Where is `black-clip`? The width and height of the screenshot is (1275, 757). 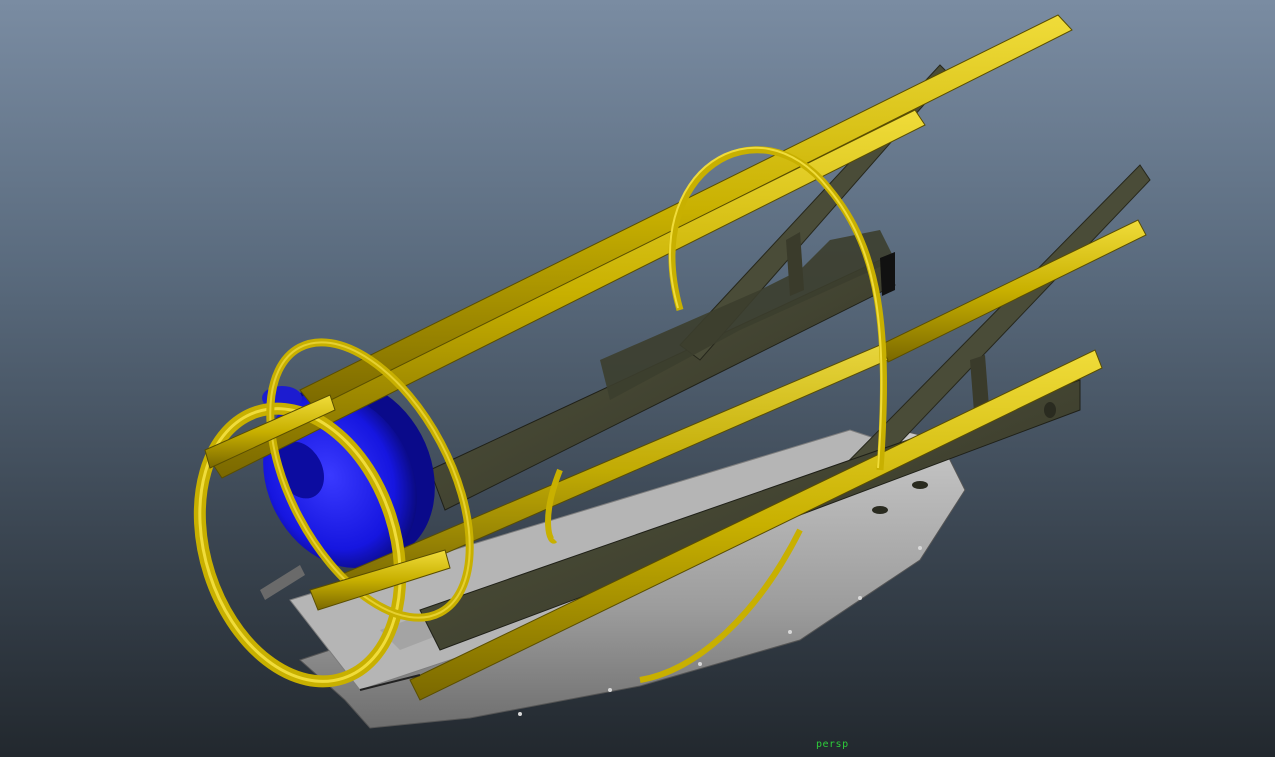 black-clip is located at coordinates (887, 274).